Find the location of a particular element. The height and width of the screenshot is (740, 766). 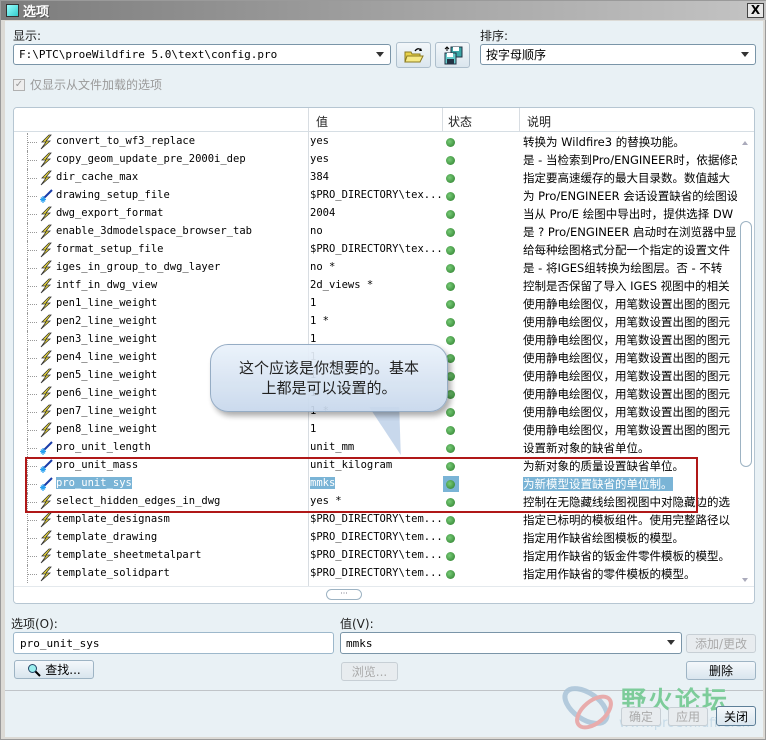

scroll-up-icon is located at coordinates (745, 143).